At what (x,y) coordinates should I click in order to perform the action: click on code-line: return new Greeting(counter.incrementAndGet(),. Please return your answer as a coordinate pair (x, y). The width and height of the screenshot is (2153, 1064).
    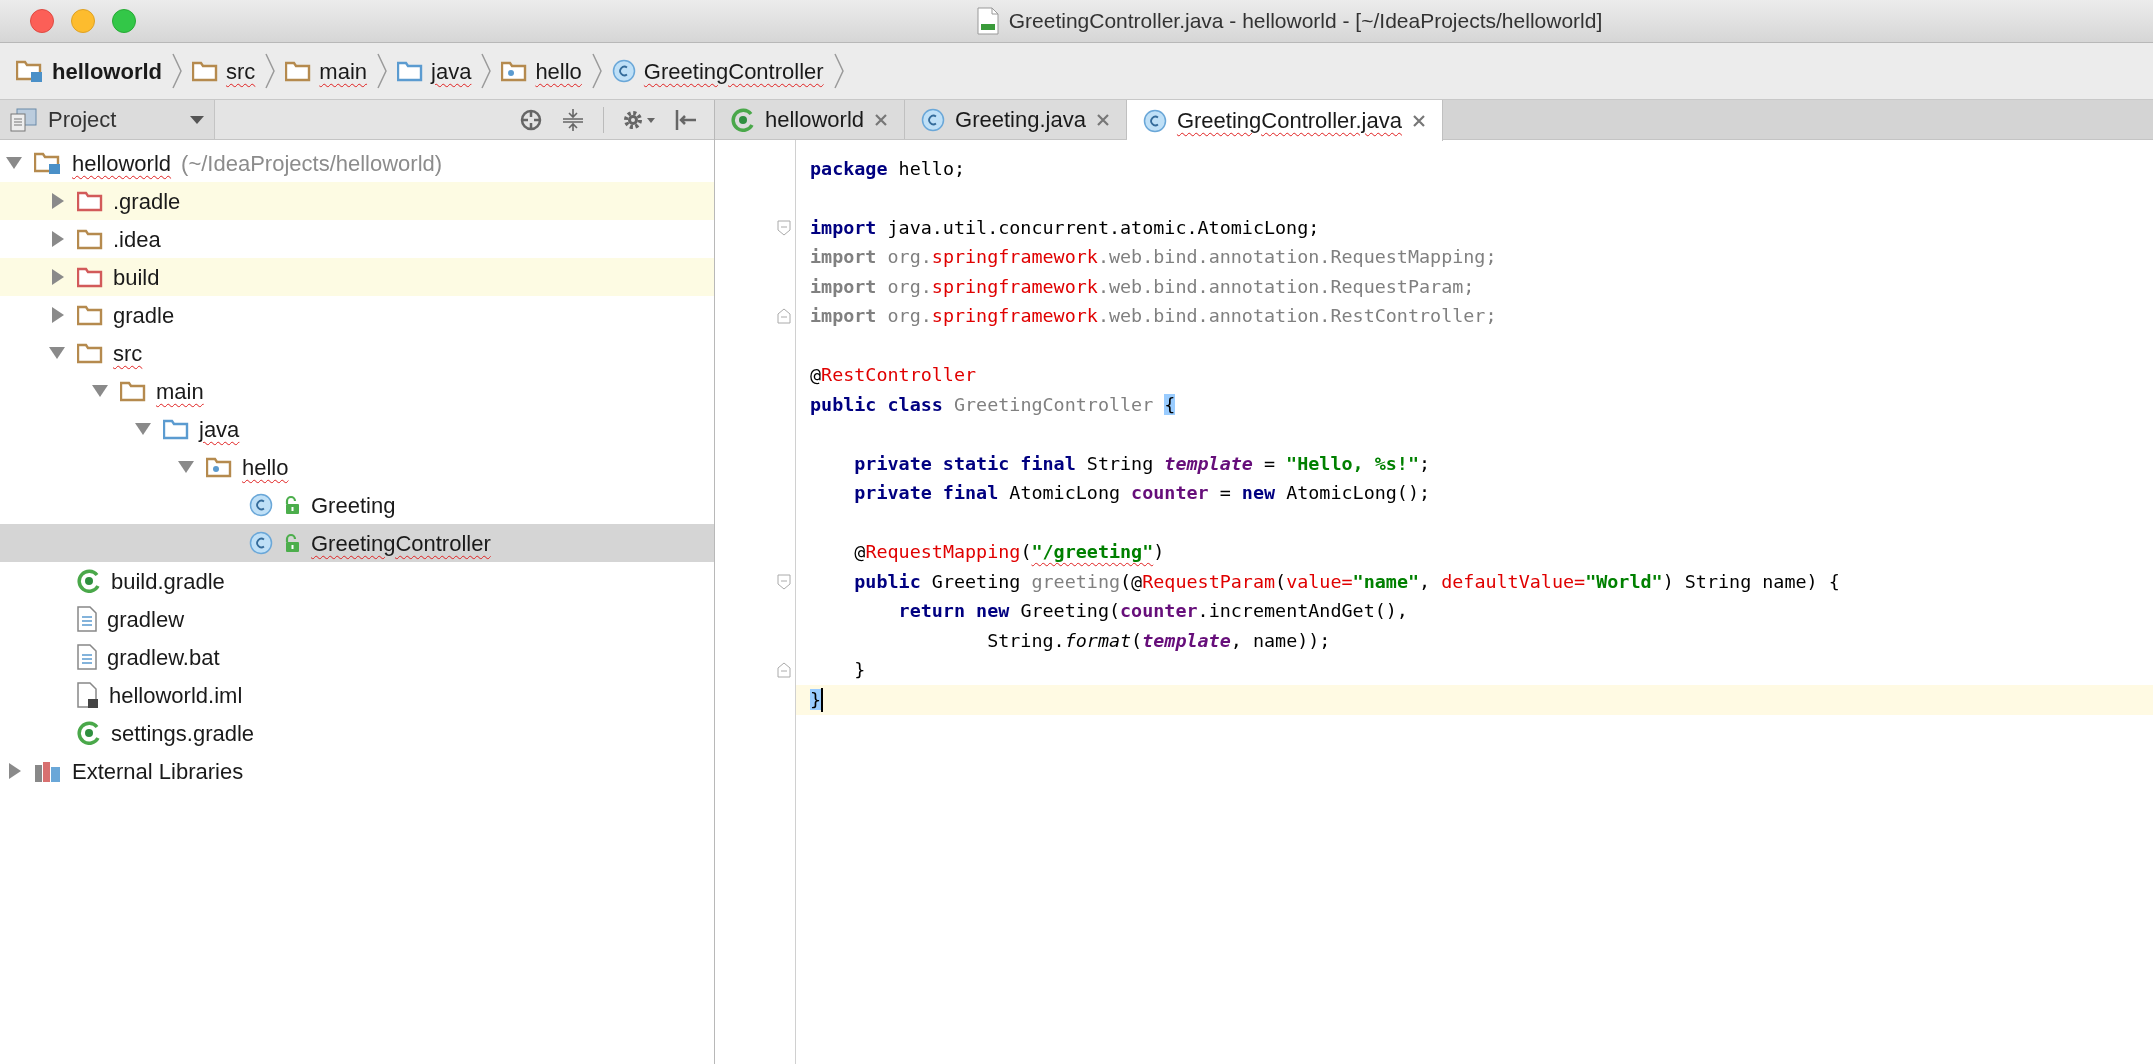
    Looking at the image, I should click on (1152, 611).